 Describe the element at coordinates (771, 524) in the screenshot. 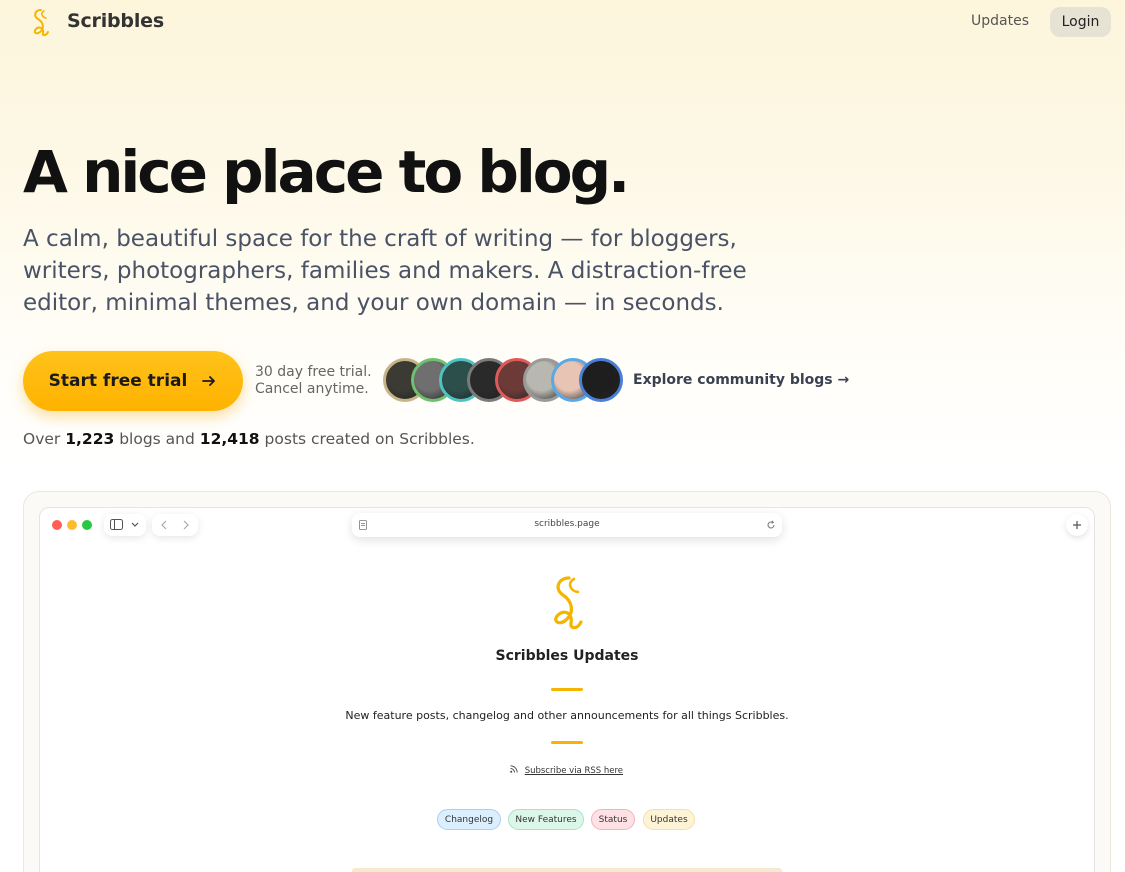

I see `reload-icon` at that location.